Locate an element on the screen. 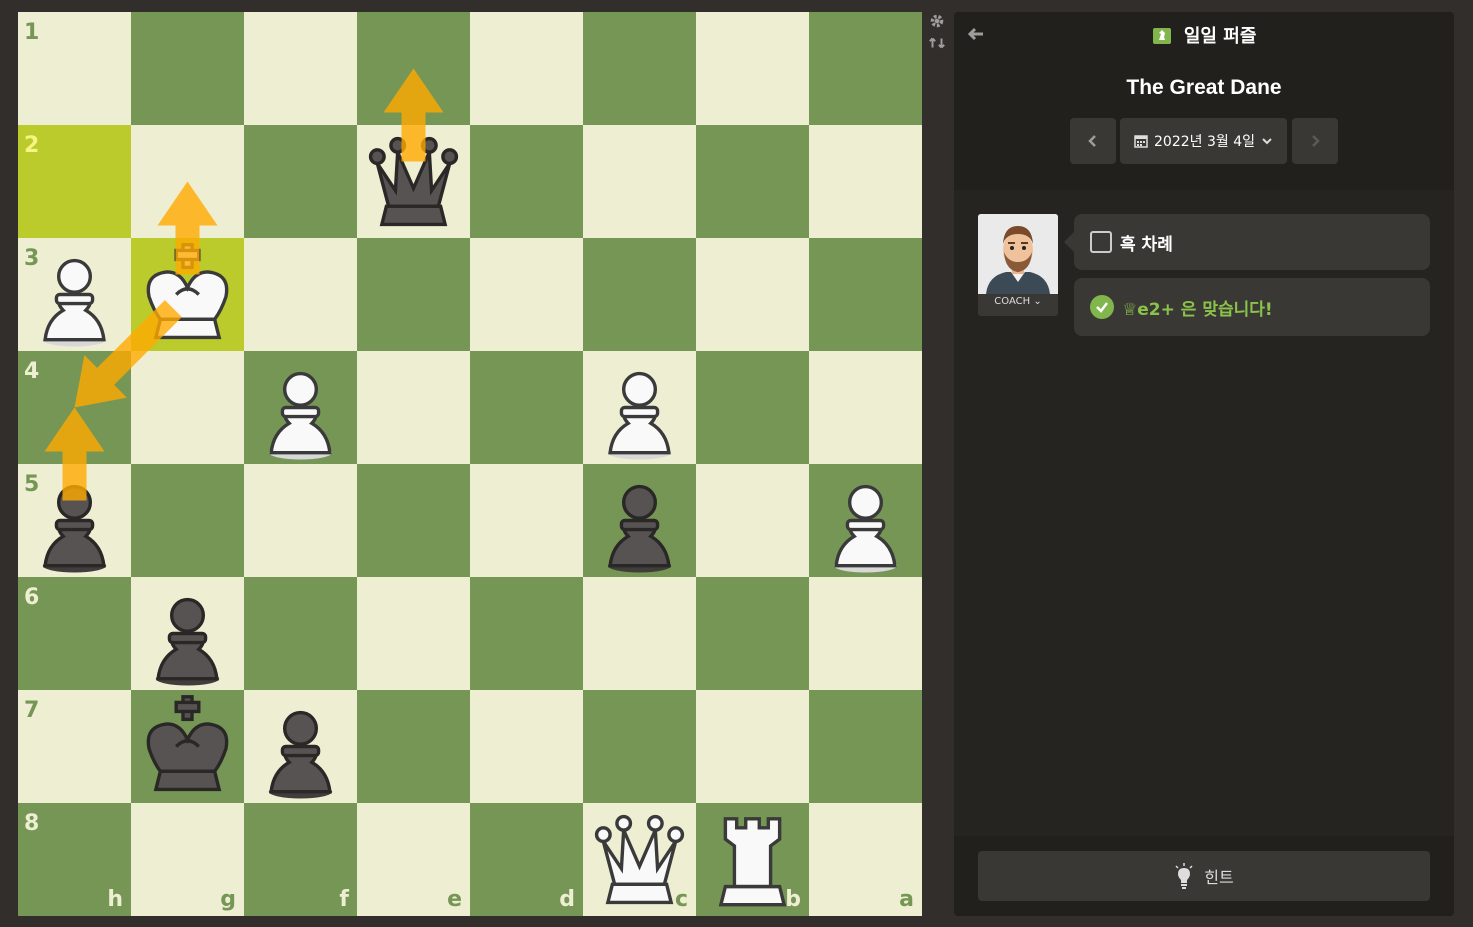 The height and width of the screenshot is (927, 1473). white-rook-icon is located at coordinates (752, 859).